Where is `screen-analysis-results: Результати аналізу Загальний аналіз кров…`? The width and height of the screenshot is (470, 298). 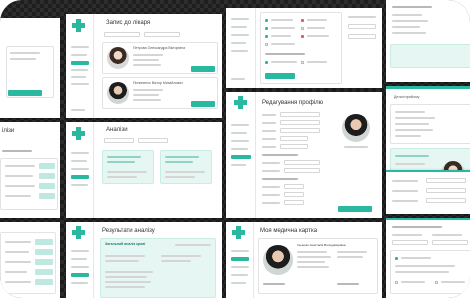 screen-analysis-results: Результати аналізу Загальний аналіз кров… is located at coordinates (144, 260).